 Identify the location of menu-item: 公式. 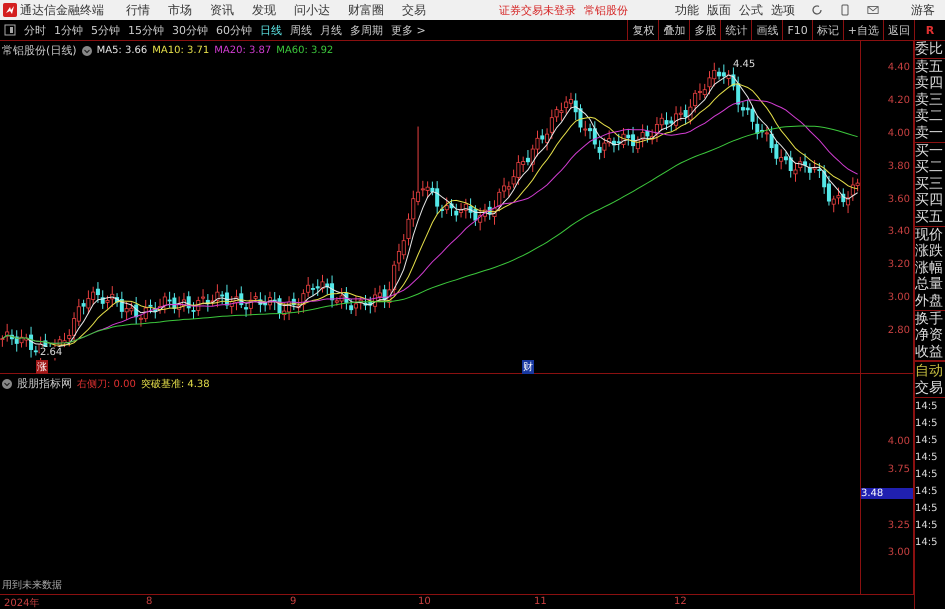
(751, 10).